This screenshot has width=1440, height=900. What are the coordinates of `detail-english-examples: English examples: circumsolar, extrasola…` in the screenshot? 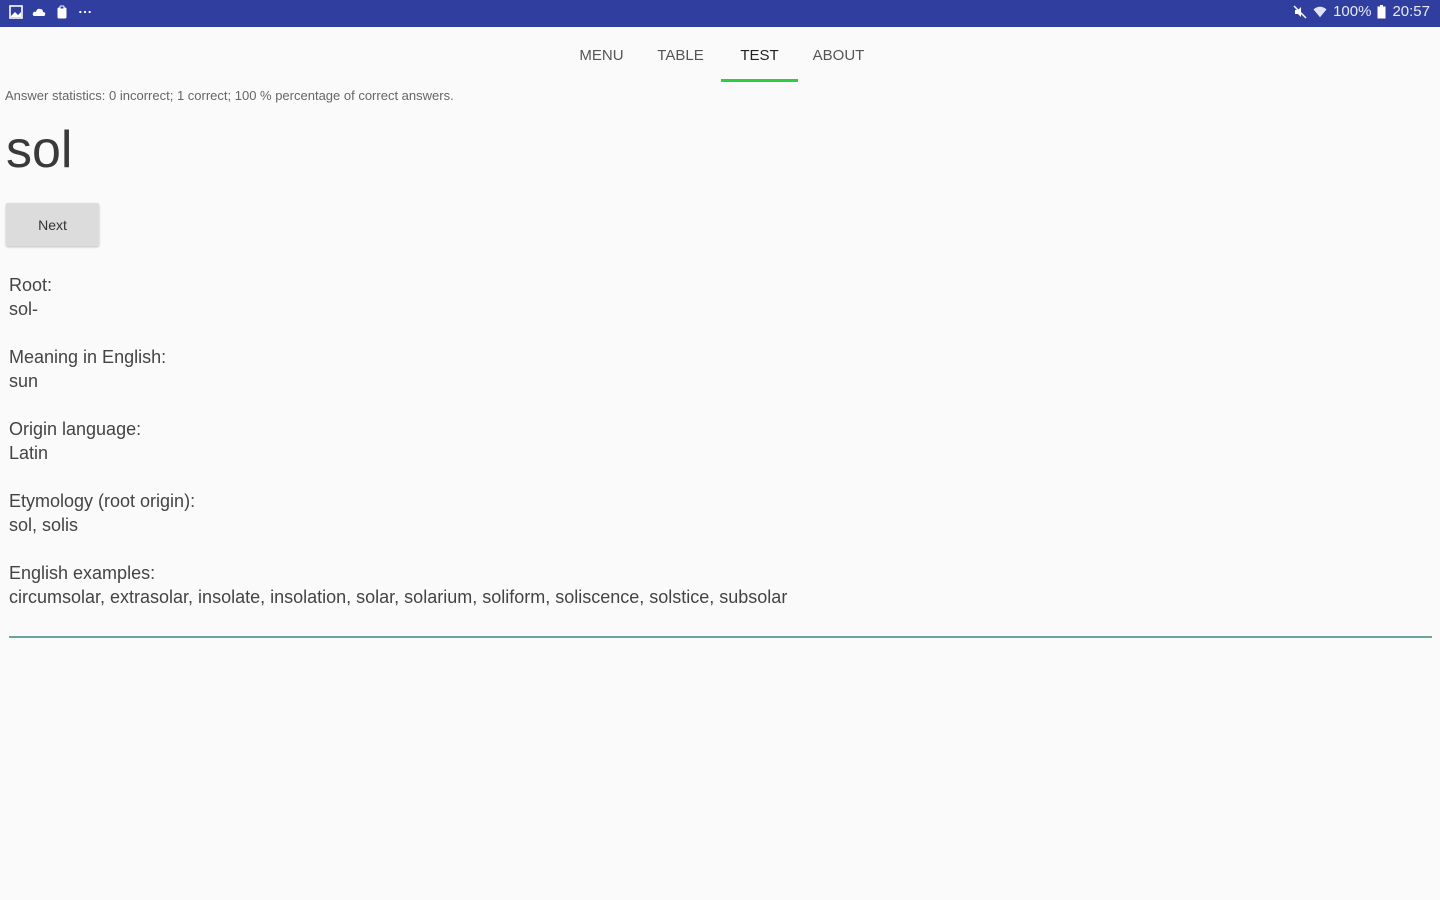 It's located at (609, 585).